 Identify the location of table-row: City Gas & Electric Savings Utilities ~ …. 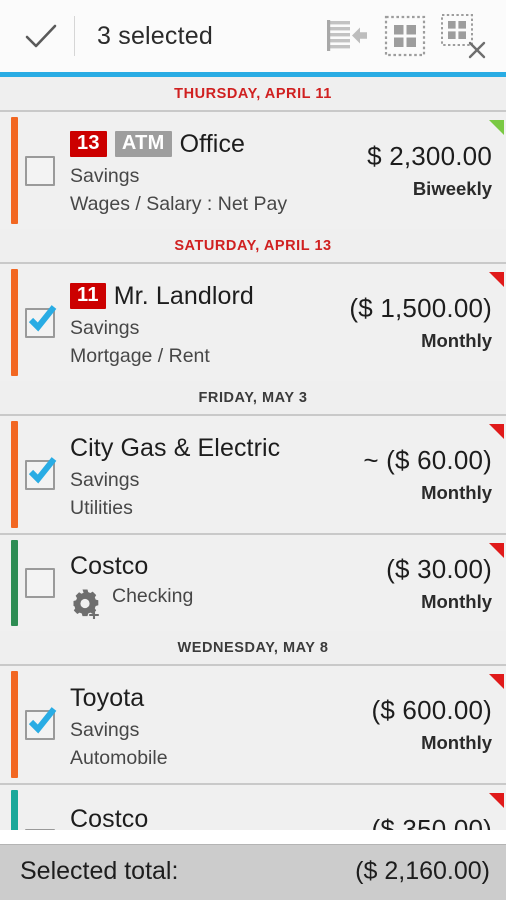
(253, 473).